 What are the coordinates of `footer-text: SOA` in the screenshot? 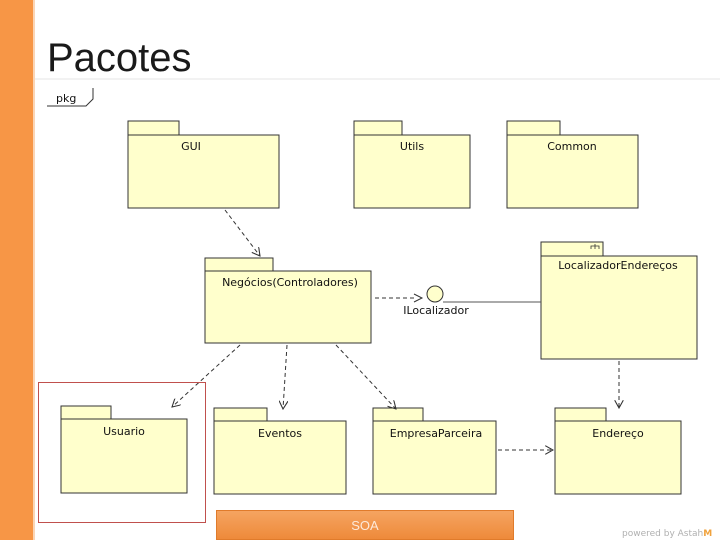 It's located at (365, 525).